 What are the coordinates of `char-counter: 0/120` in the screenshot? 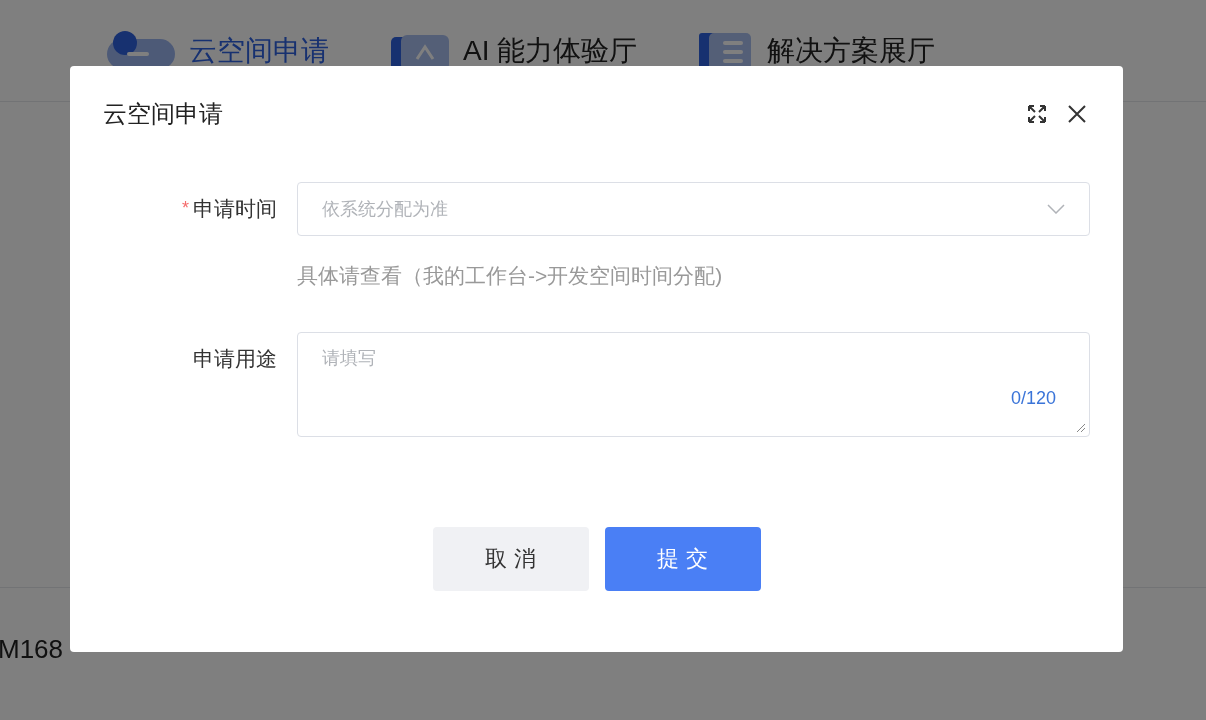 It's located at (1033, 398).